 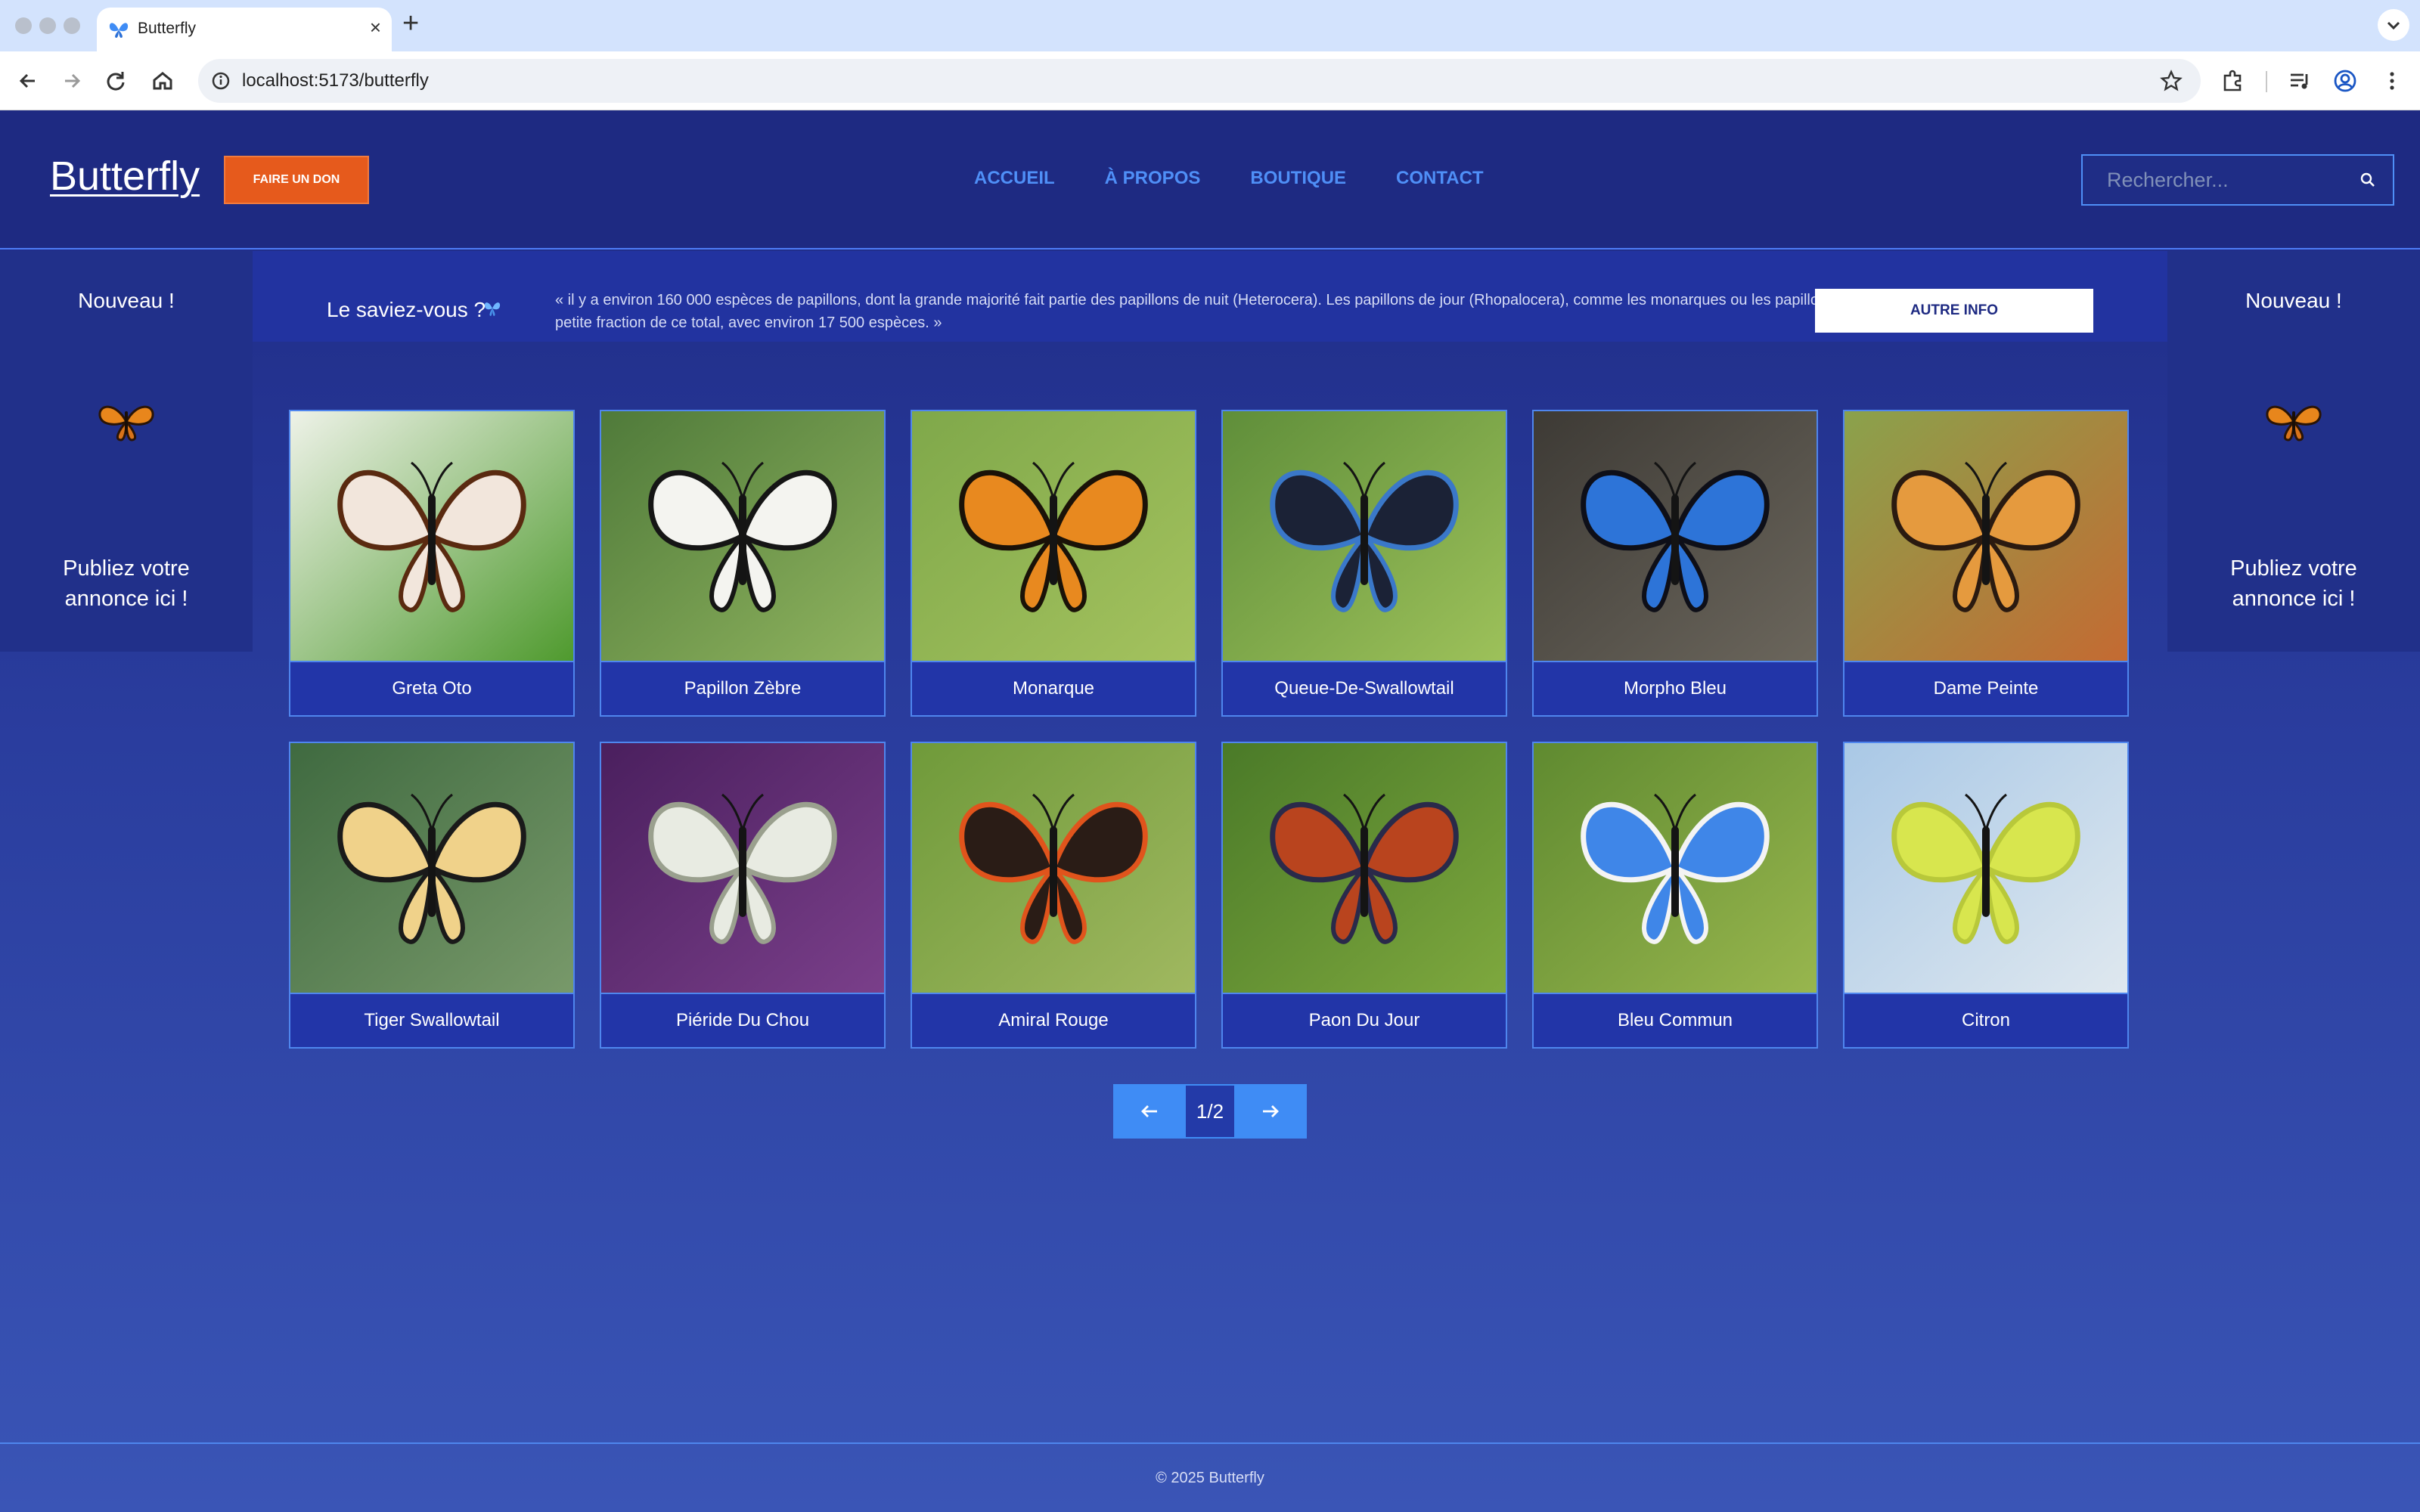 I want to click on butterfly-card: Monarque, so click(x=1053, y=563).